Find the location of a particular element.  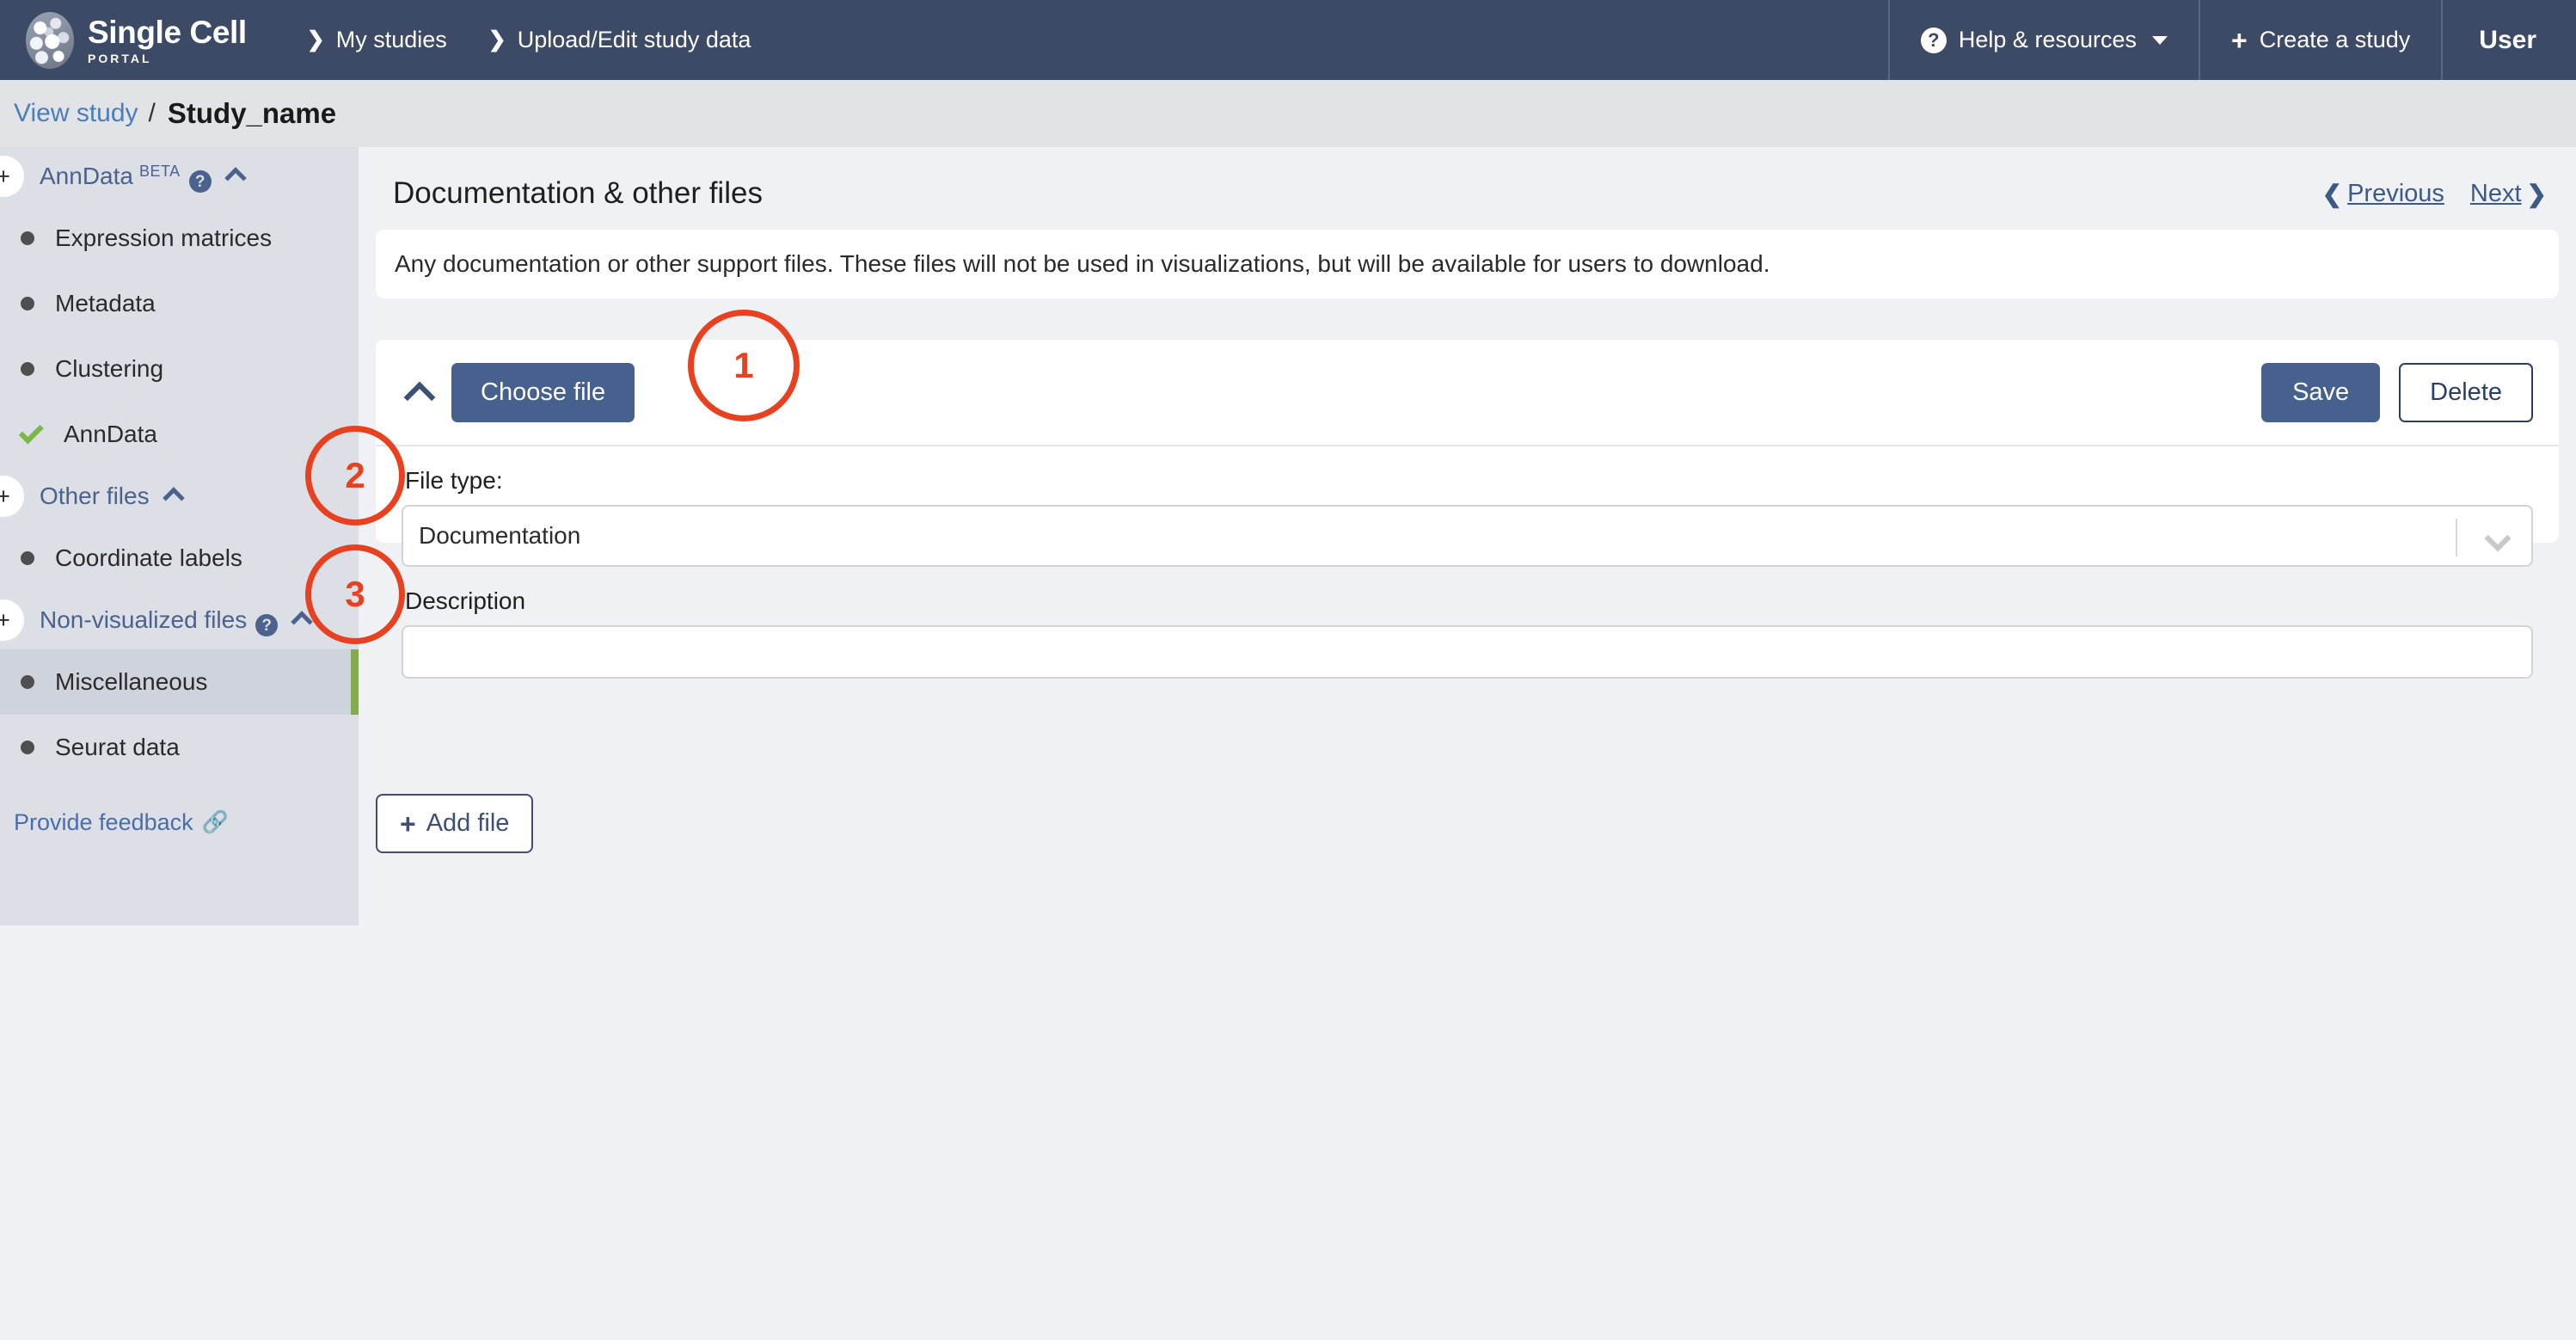

help-resources-menu: ? Help & resources is located at coordinates (2043, 40).